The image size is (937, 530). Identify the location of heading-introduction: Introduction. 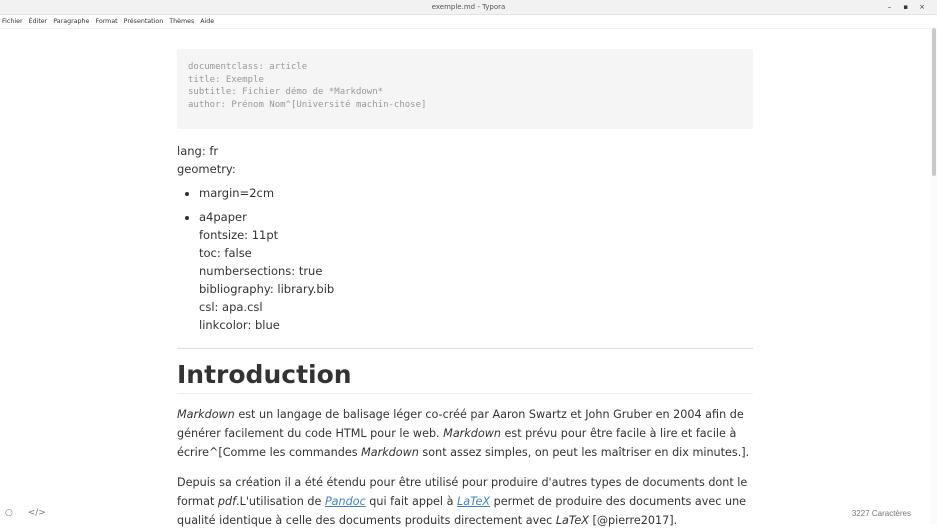
(465, 376).